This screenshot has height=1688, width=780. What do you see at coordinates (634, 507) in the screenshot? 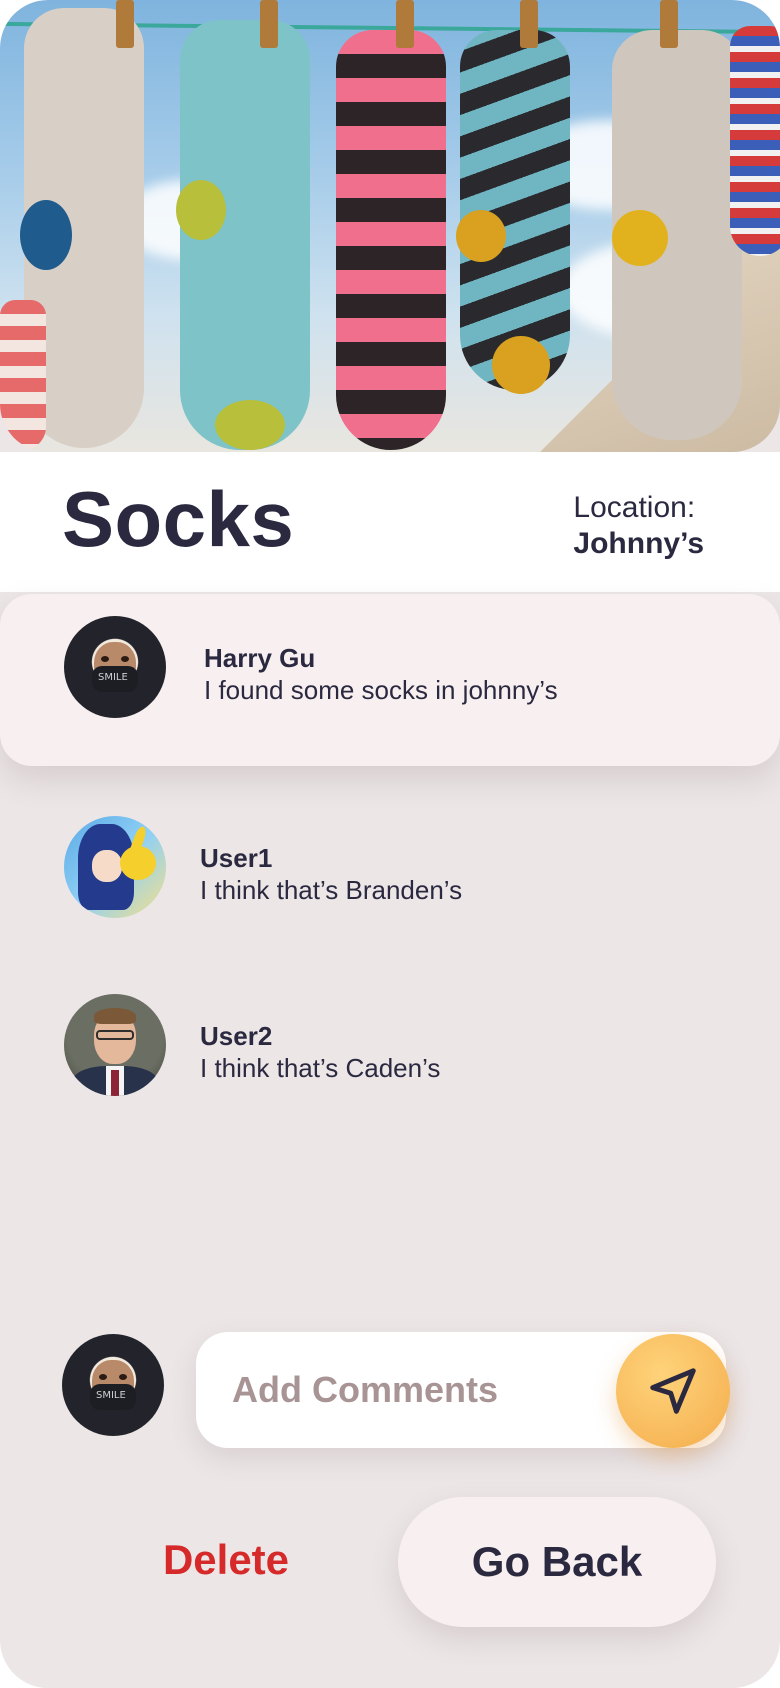
I see `location-label: Location:` at bounding box center [634, 507].